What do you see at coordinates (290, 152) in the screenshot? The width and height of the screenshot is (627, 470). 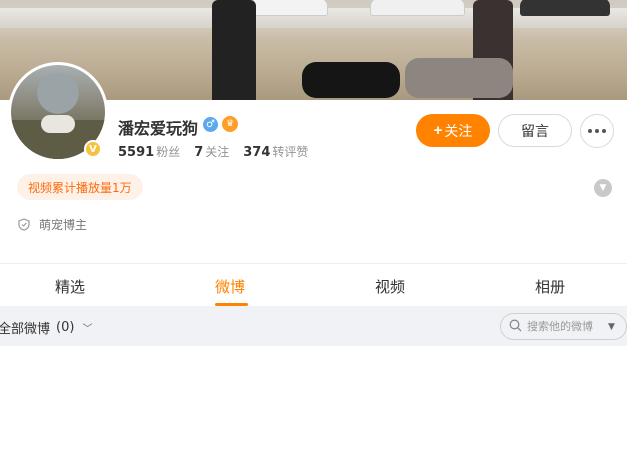 I see `stat-interactions-label: 转评赞` at bounding box center [290, 152].